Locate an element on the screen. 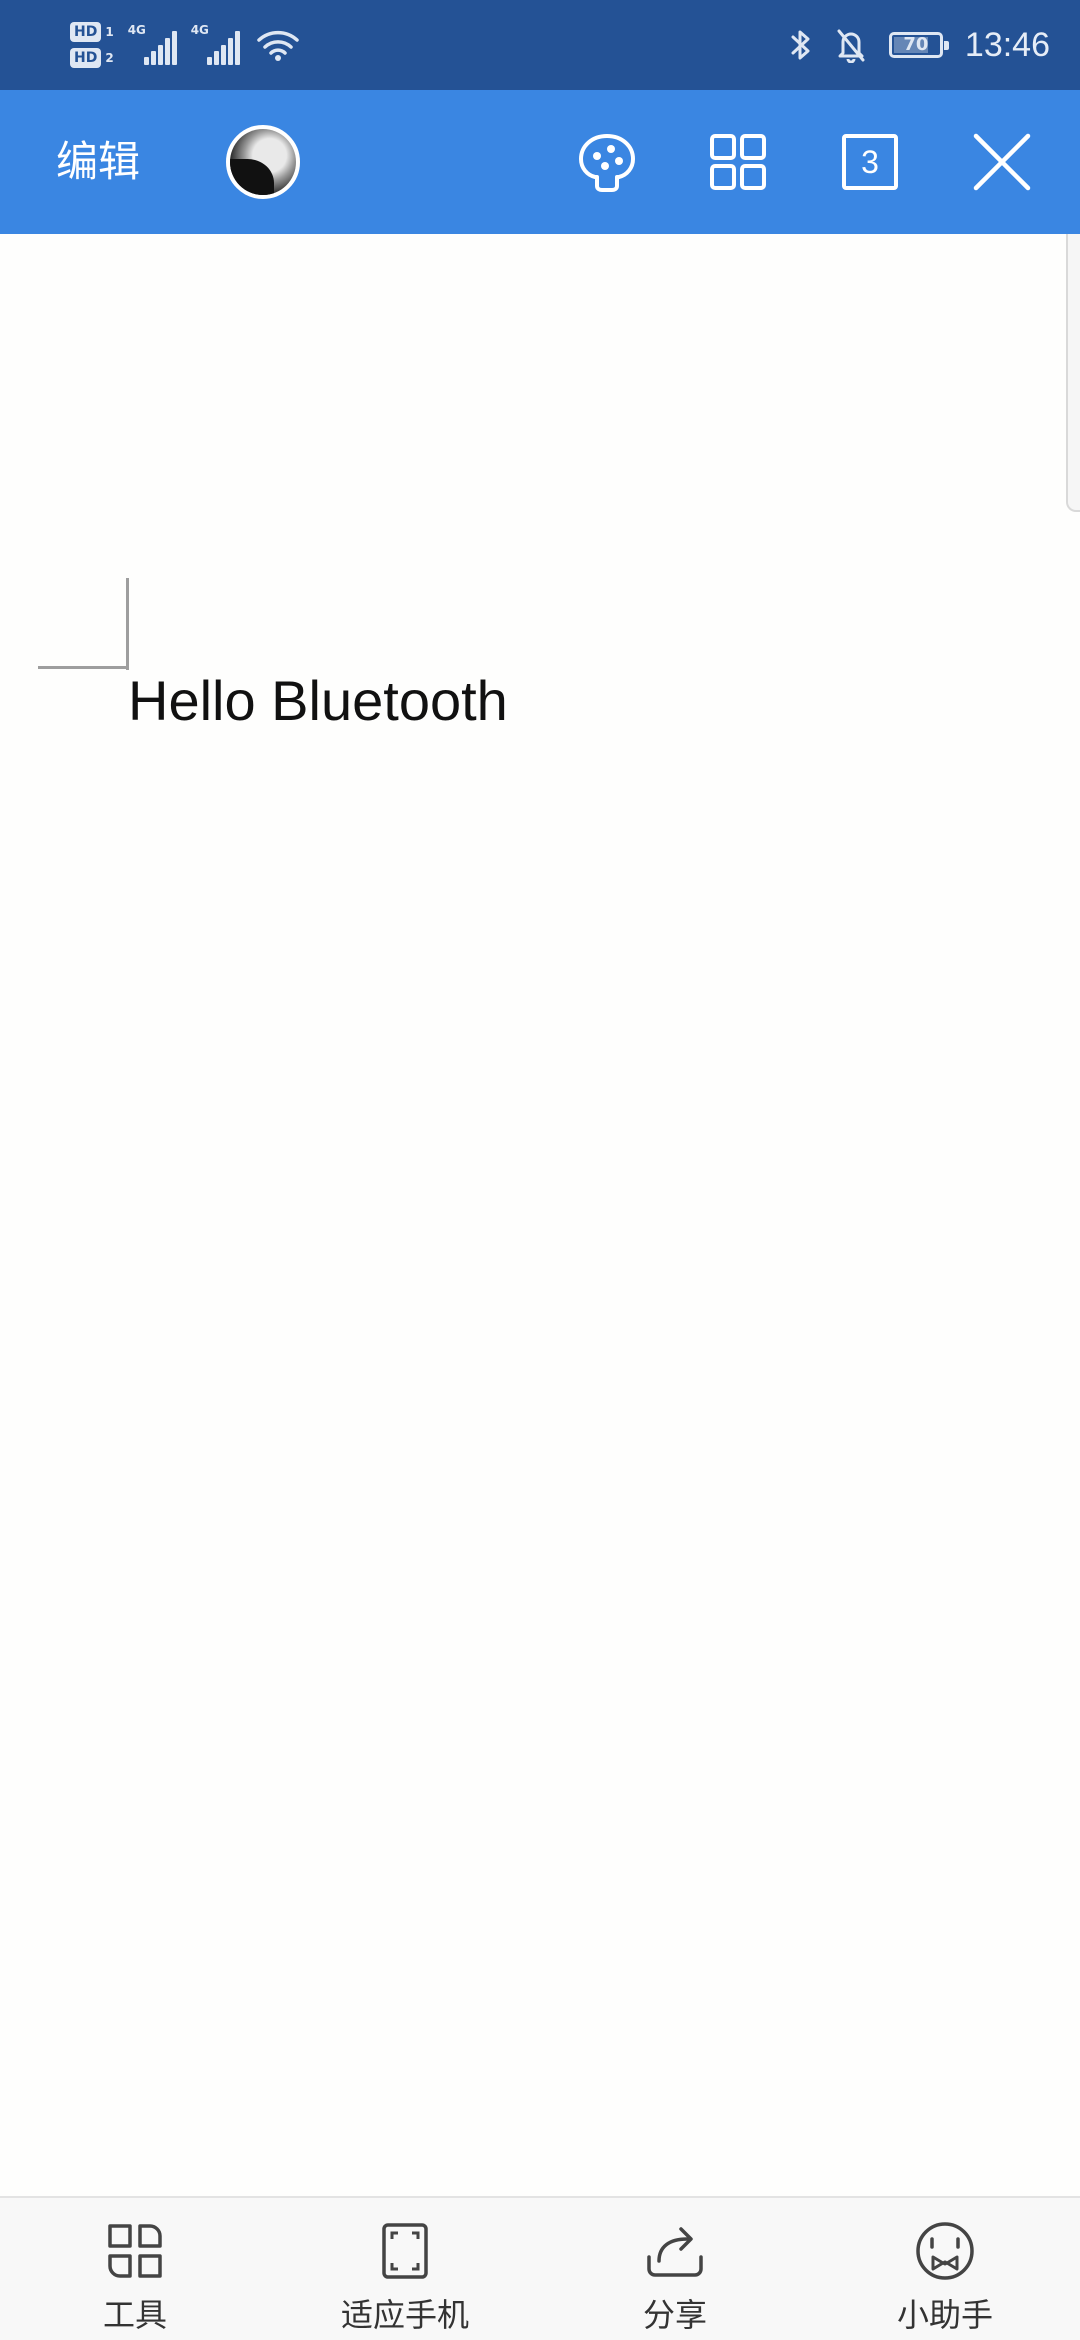 Image resolution: width=1080 pixels, height=2340 pixels. sim2-indicator: HD 2 is located at coordinates (92, 58).